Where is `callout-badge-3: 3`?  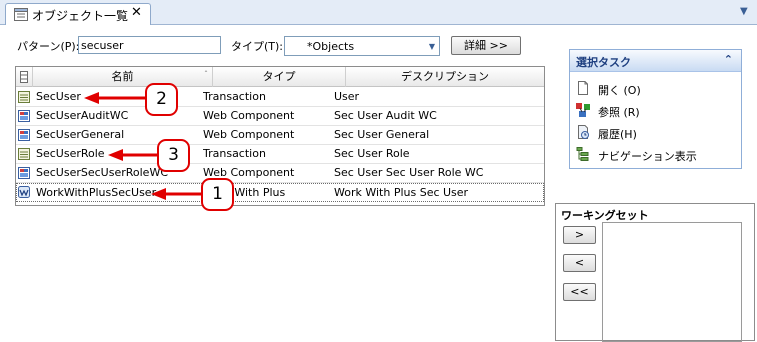
callout-badge-3: 3 is located at coordinates (173, 155).